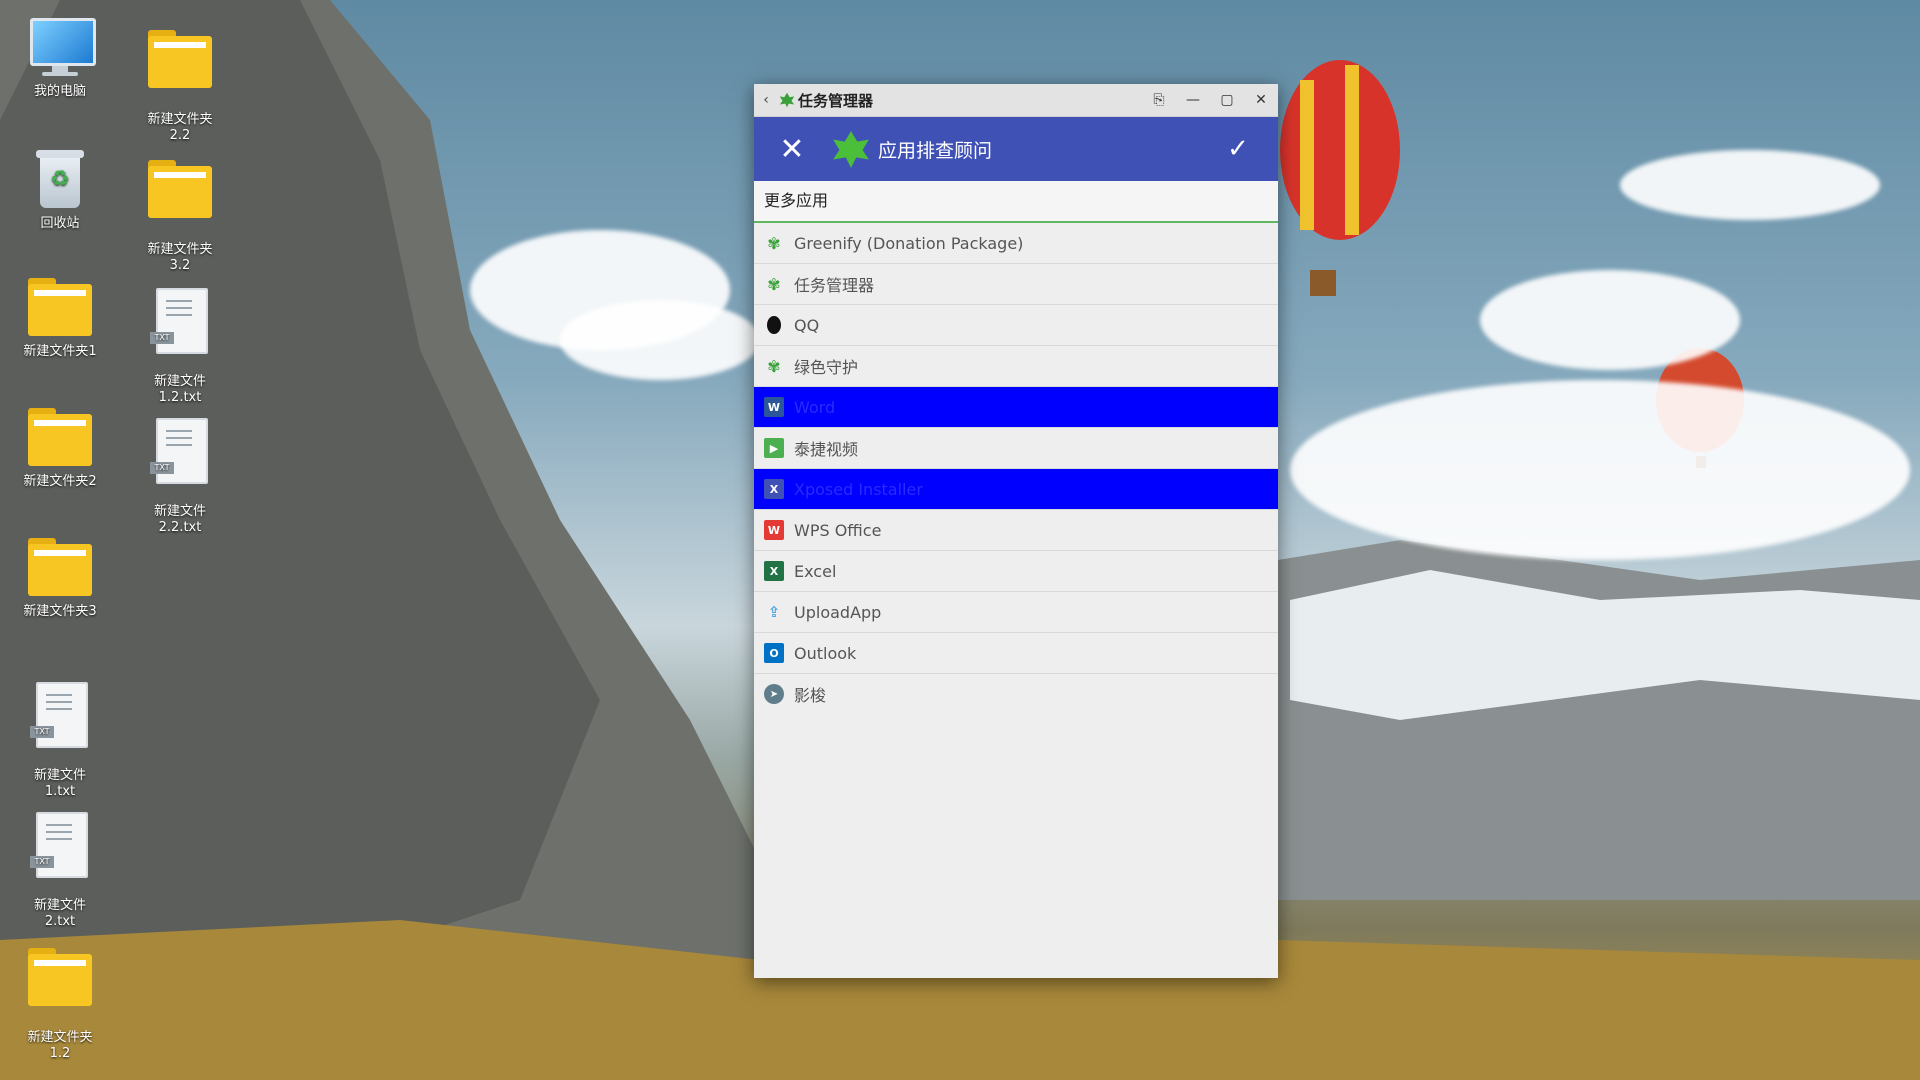  What do you see at coordinates (1261, 100) in the screenshot?
I see `close-button: ✕` at bounding box center [1261, 100].